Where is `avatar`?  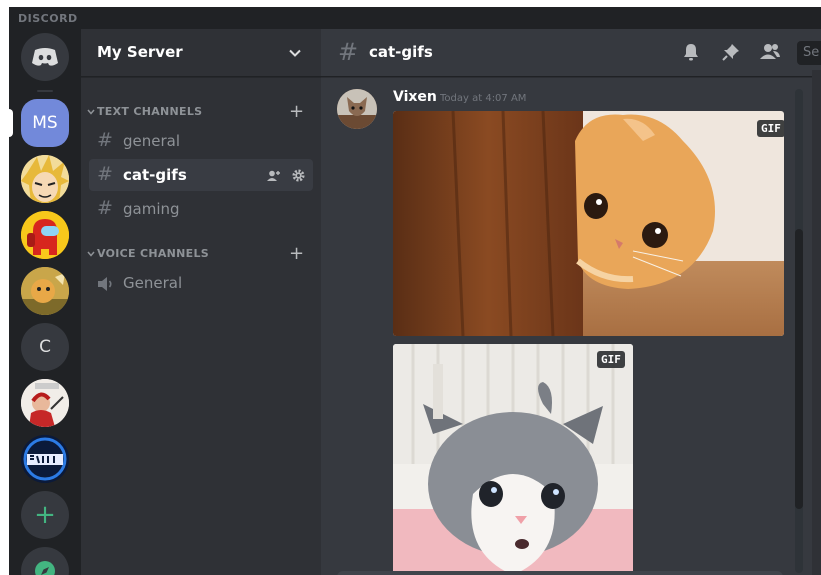 avatar is located at coordinates (357, 109).